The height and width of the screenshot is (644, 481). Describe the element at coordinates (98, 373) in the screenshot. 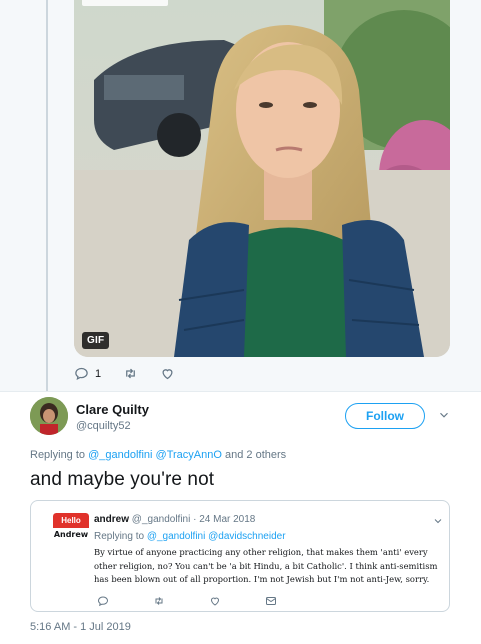

I see `reply-count: 1` at that location.